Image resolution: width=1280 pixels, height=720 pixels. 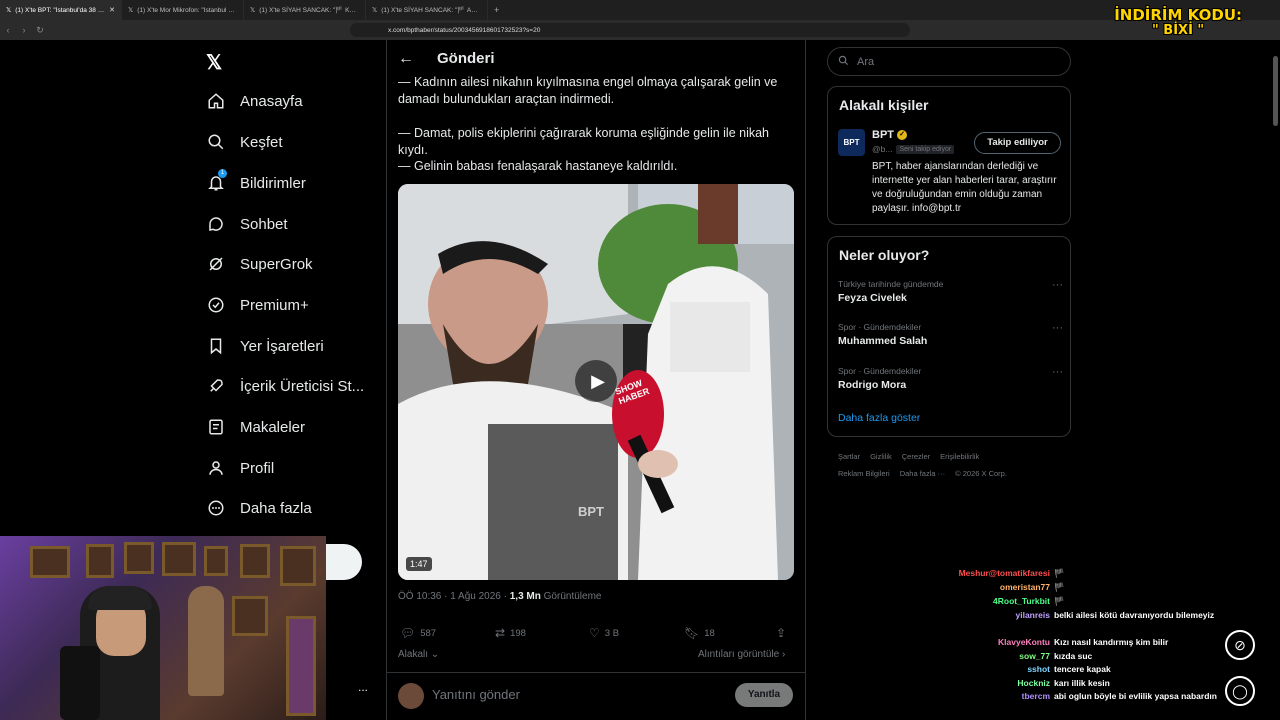 What do you see at coordinates (1240, 691) in the screenshot?
I see `chat-bubble-icon: ◯` at bounding box center [1240, 691].